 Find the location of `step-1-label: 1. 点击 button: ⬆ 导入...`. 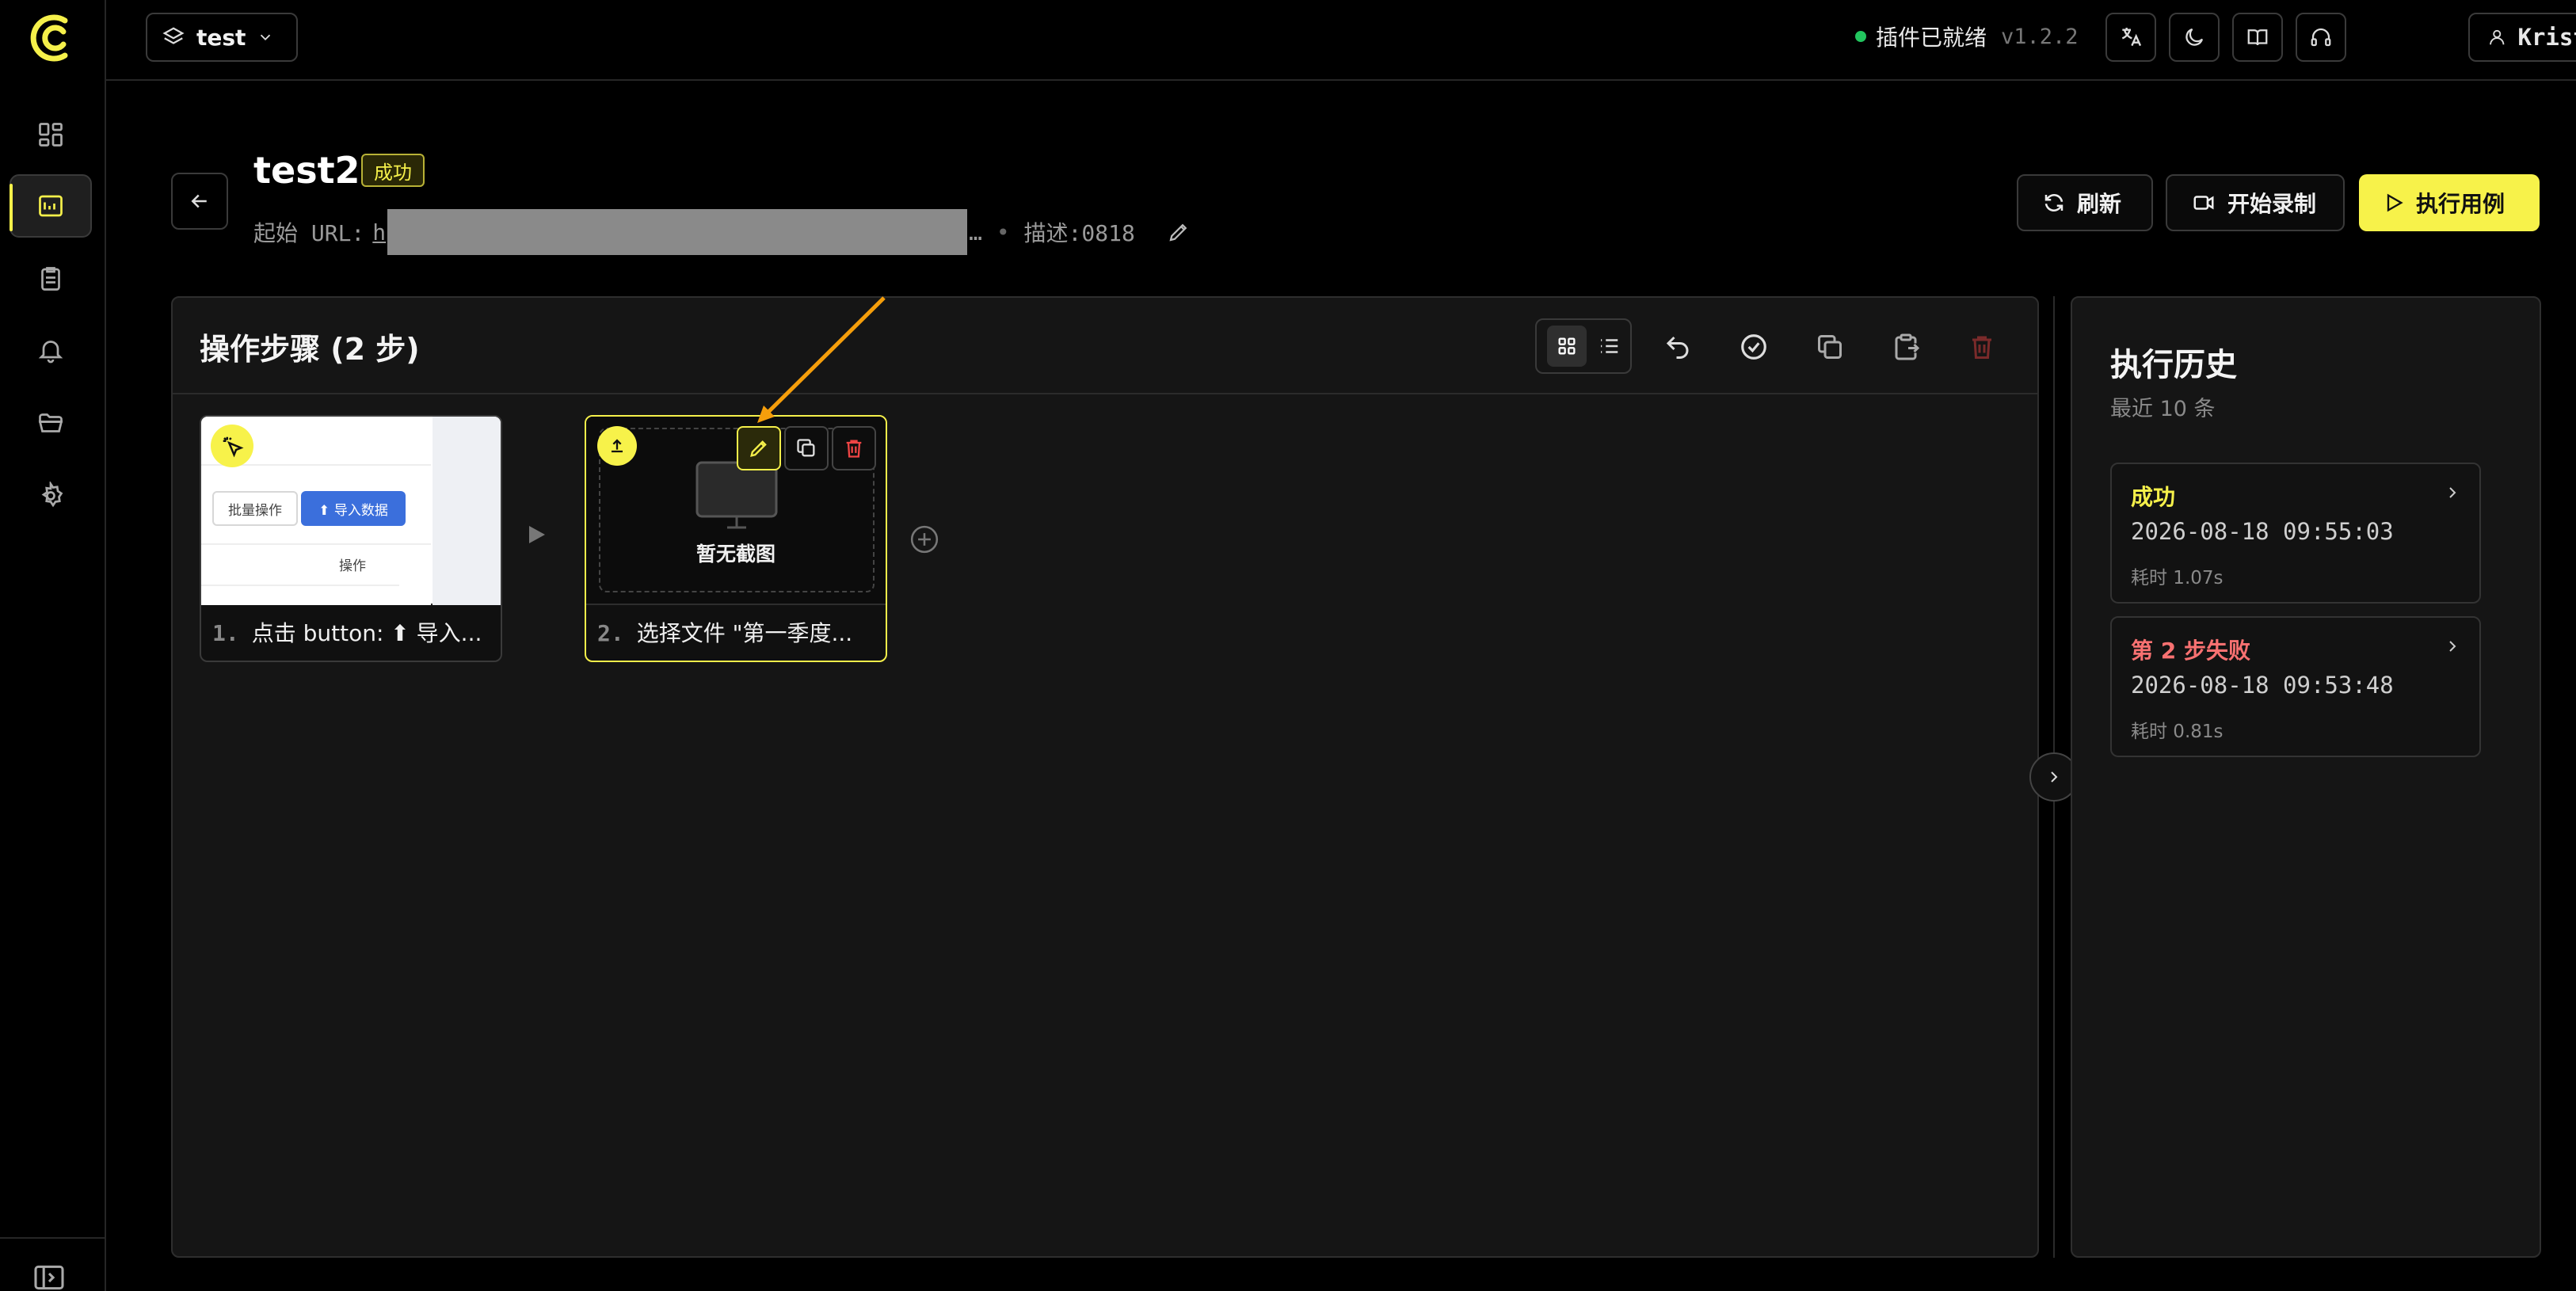

step-1-label: 1. 点击 button: ⬆ 导入... is located at coordinates (347, 632).